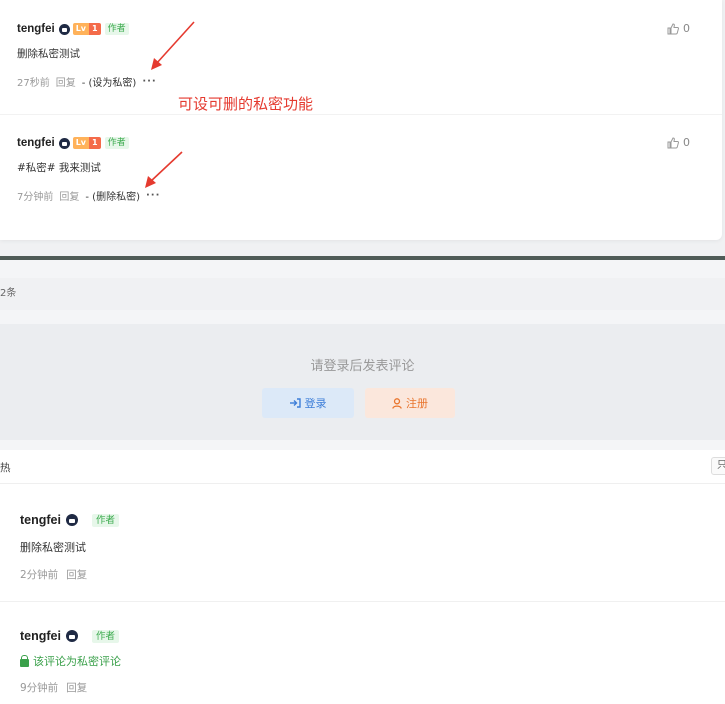 Image resolution: width=725 pixels, height=704 pixels. Describe the element at coordinates (39, 688) in the screenshot. I see `comment-time: 9分钟前` at that location.